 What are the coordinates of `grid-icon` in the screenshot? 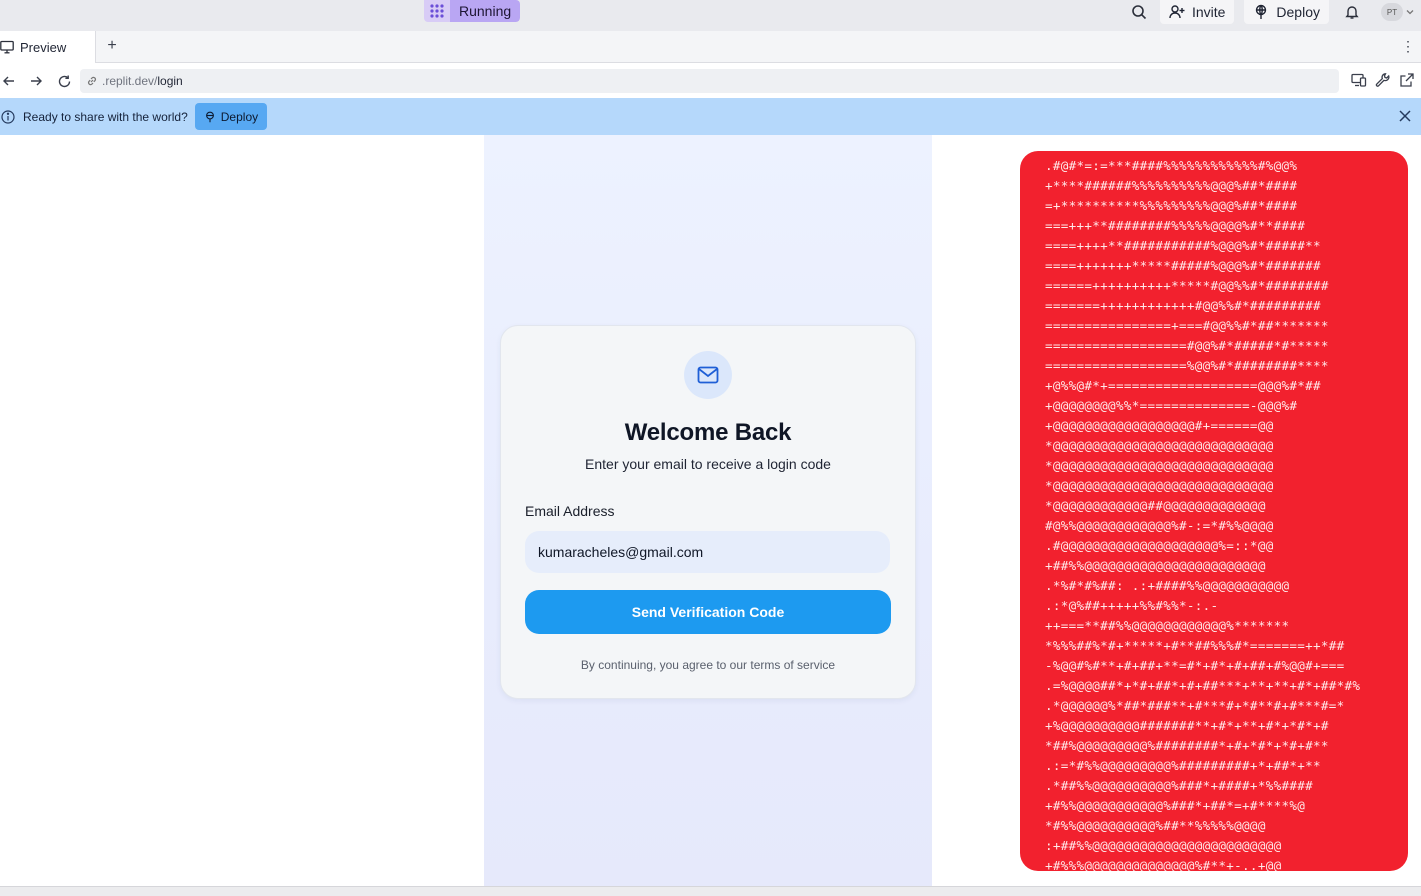 It's located at (437, 11).